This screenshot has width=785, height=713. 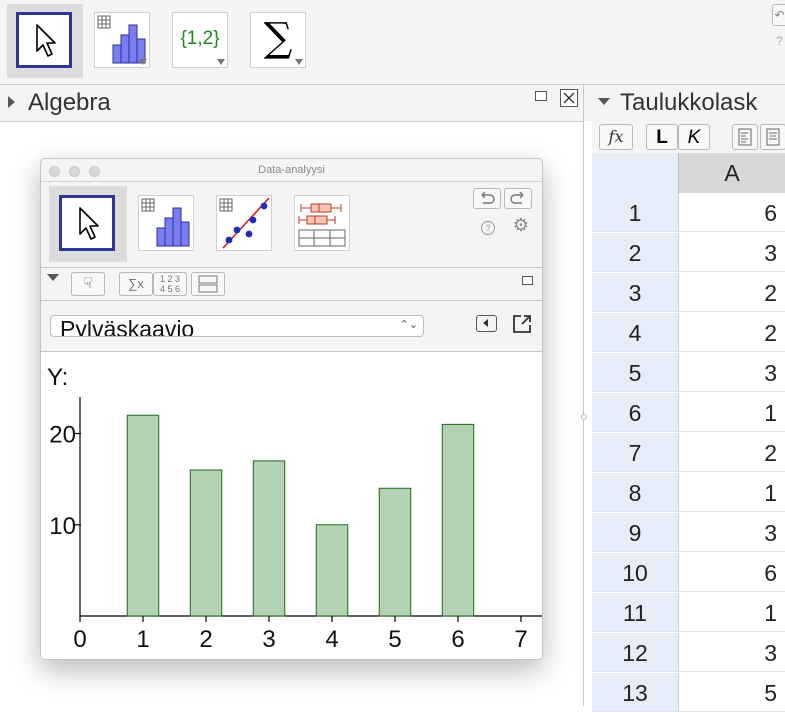 I want to click on row-header: 3, so click(x=635, y=292).